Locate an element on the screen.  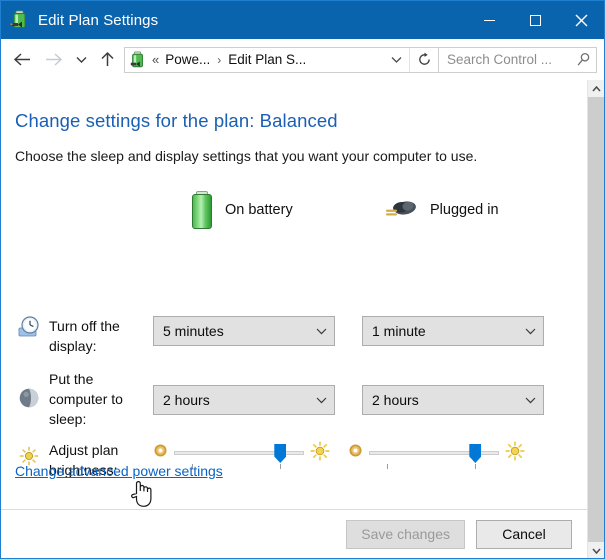
page-title: Change settings for the plan: Balanced is located at coordinates (176, 120).